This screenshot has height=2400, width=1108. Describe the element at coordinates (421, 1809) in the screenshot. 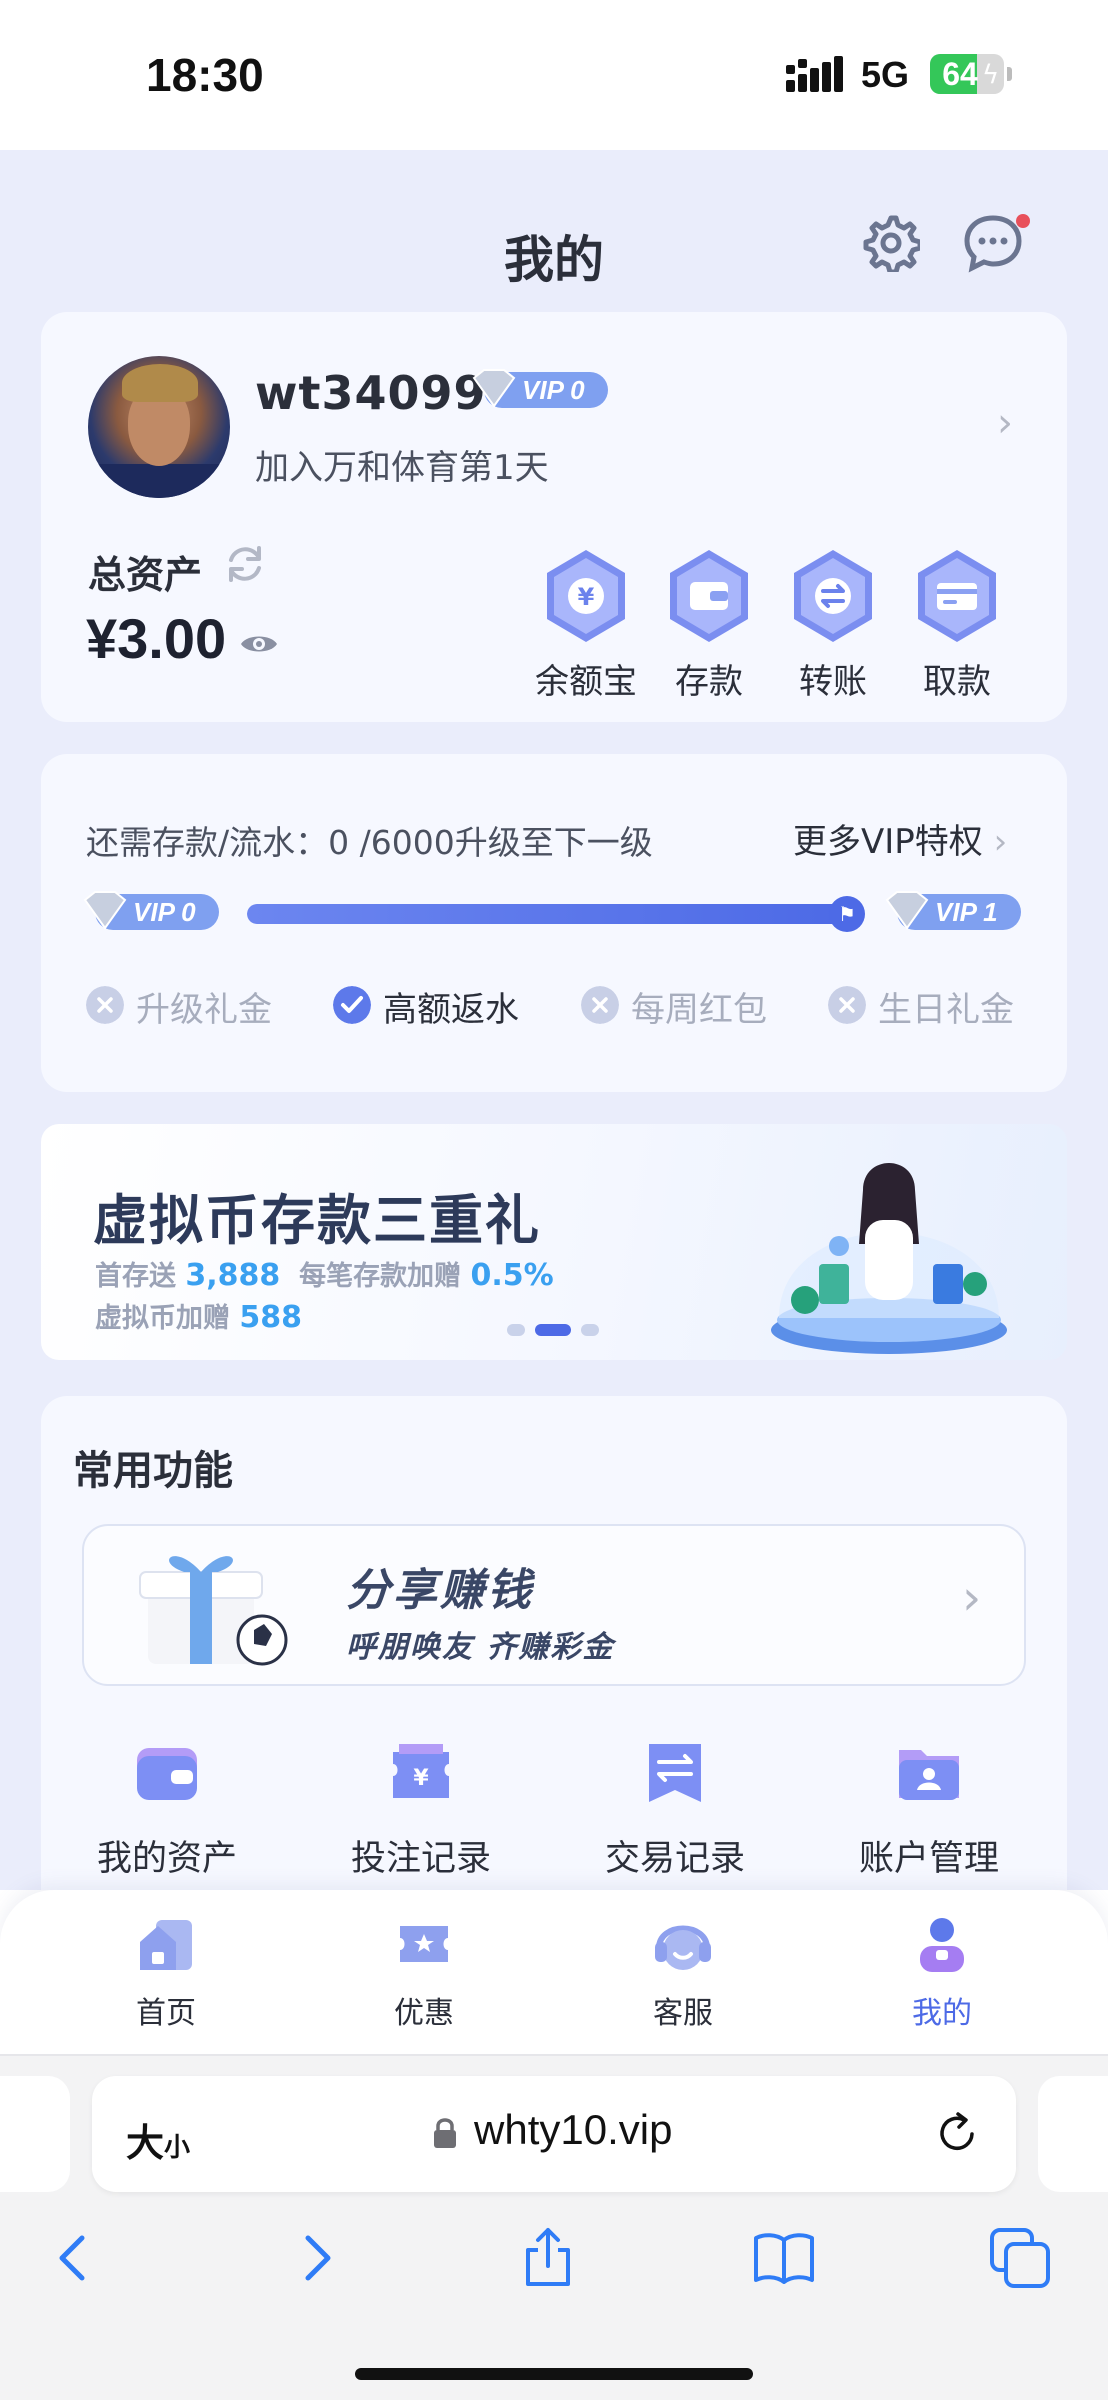

I see `func-bet-records: ¥ 投注记录` at that location.